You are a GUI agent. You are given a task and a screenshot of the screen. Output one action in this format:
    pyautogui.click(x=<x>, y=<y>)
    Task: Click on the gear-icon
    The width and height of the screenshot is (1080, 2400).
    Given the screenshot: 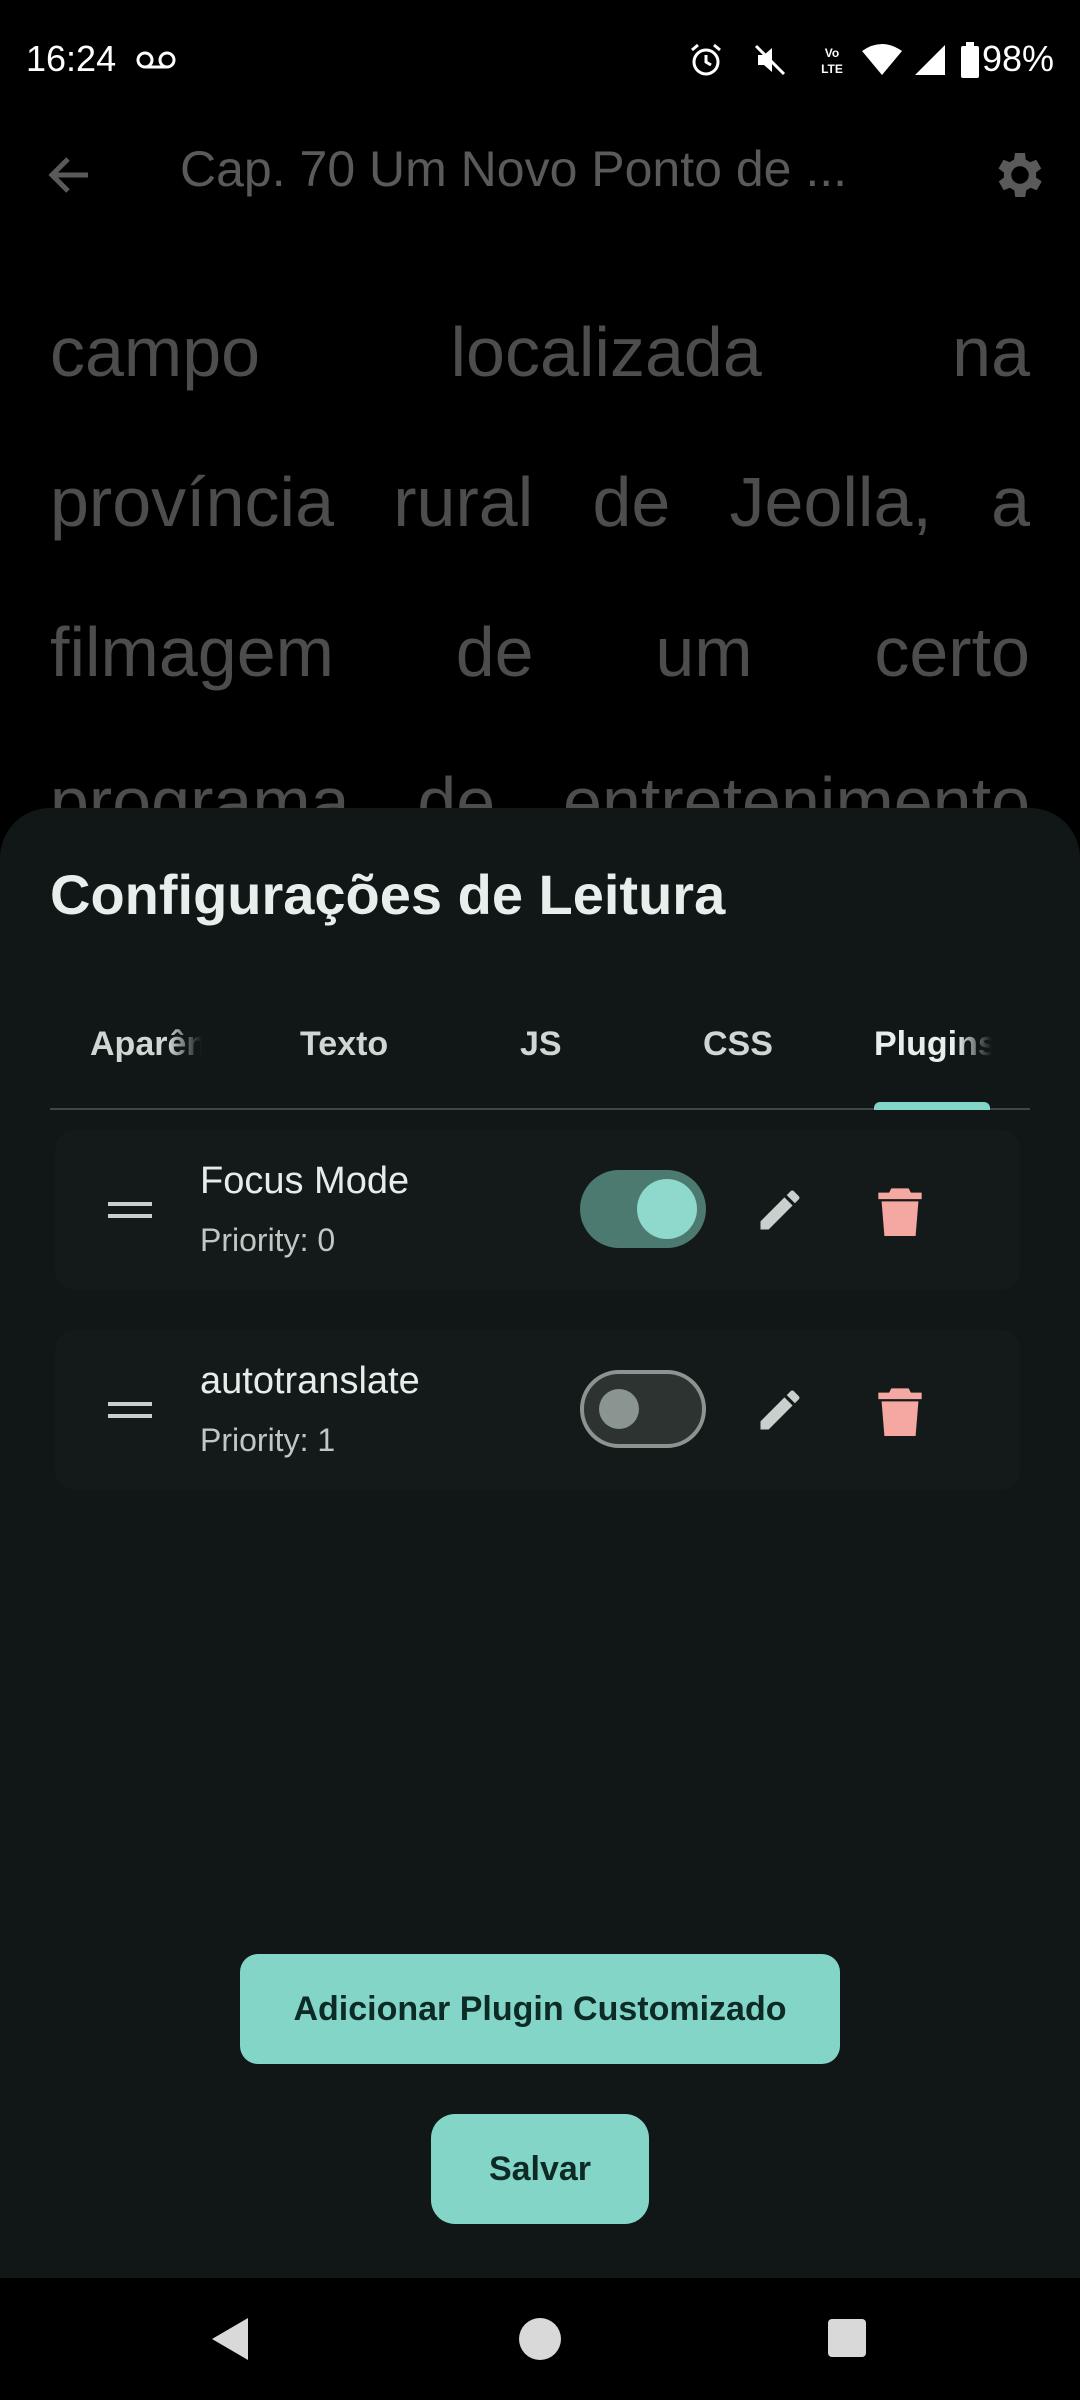 What is the action you would take?
    pyautogui.click(x=1020, y=175)
    